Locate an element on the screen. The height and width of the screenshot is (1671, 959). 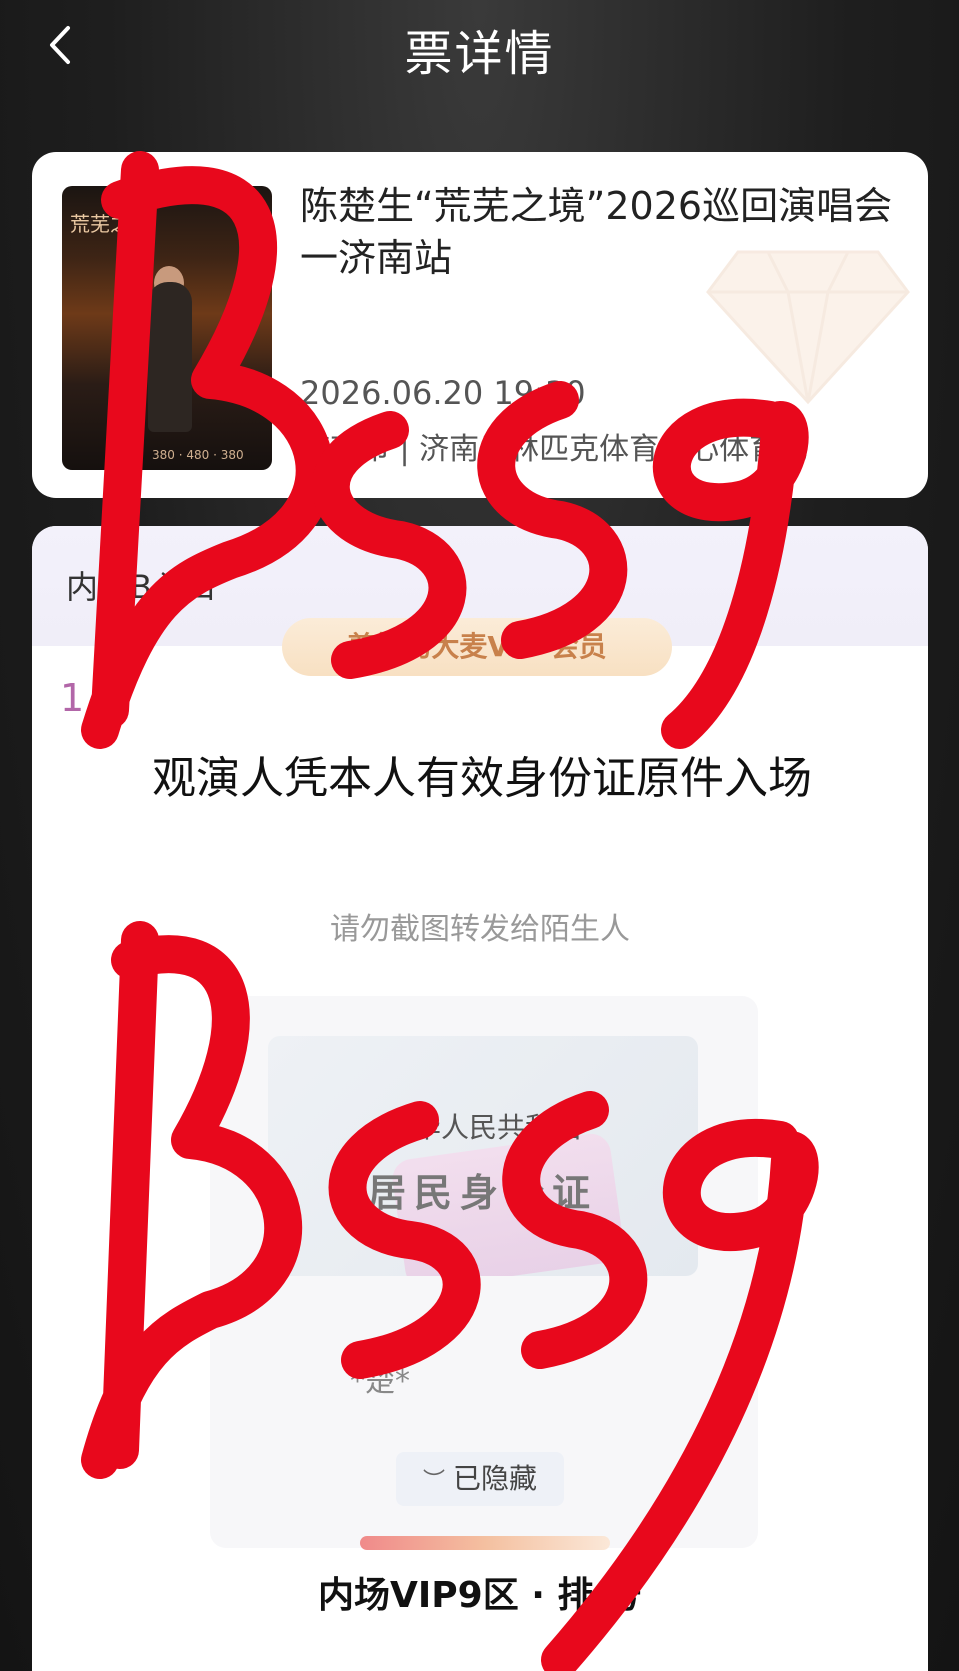
seat-info: 内场VIP9区 · 排 号 is located at coordinates (480, 1595).